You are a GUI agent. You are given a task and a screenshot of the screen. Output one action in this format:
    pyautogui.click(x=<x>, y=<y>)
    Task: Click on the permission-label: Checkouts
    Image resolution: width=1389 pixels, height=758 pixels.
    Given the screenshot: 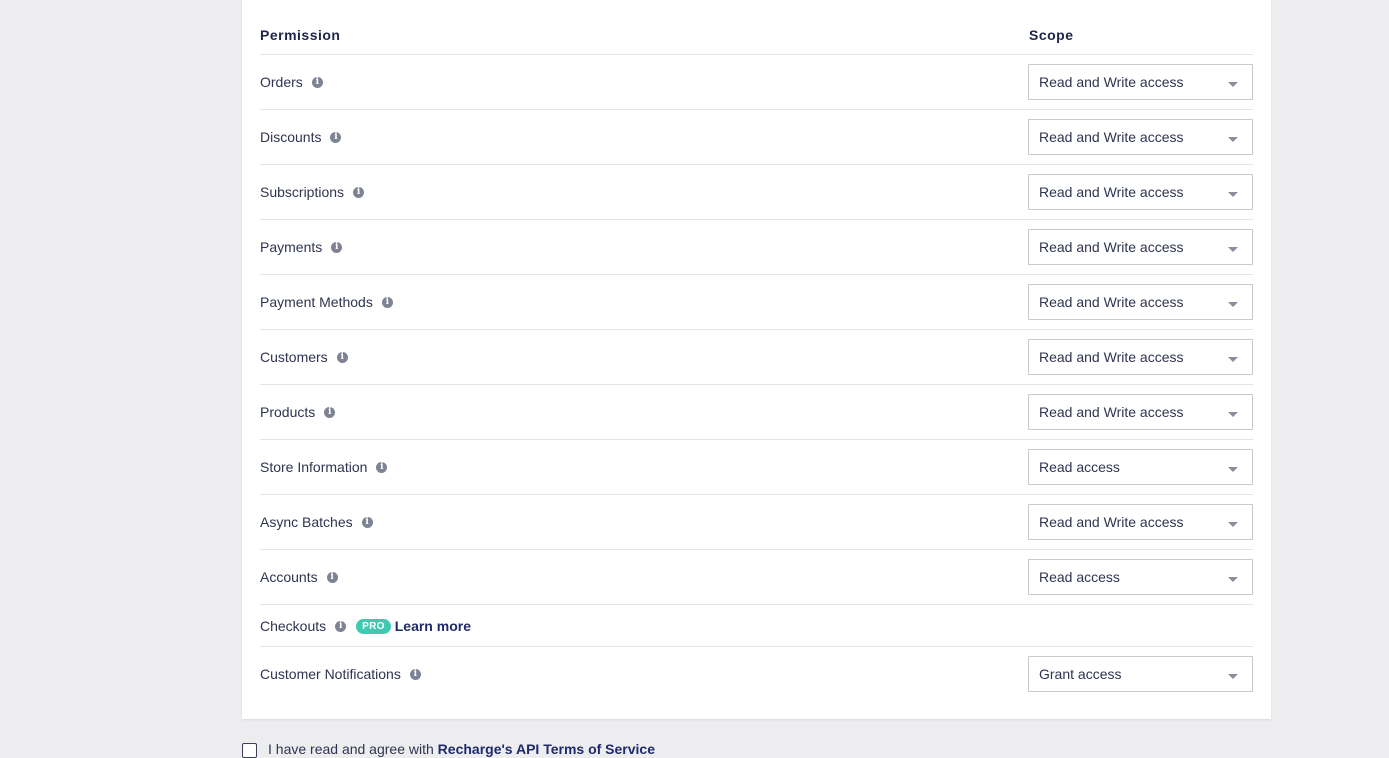 What is the action you would take?
    pyautogui.click(x=293, y=626)
    